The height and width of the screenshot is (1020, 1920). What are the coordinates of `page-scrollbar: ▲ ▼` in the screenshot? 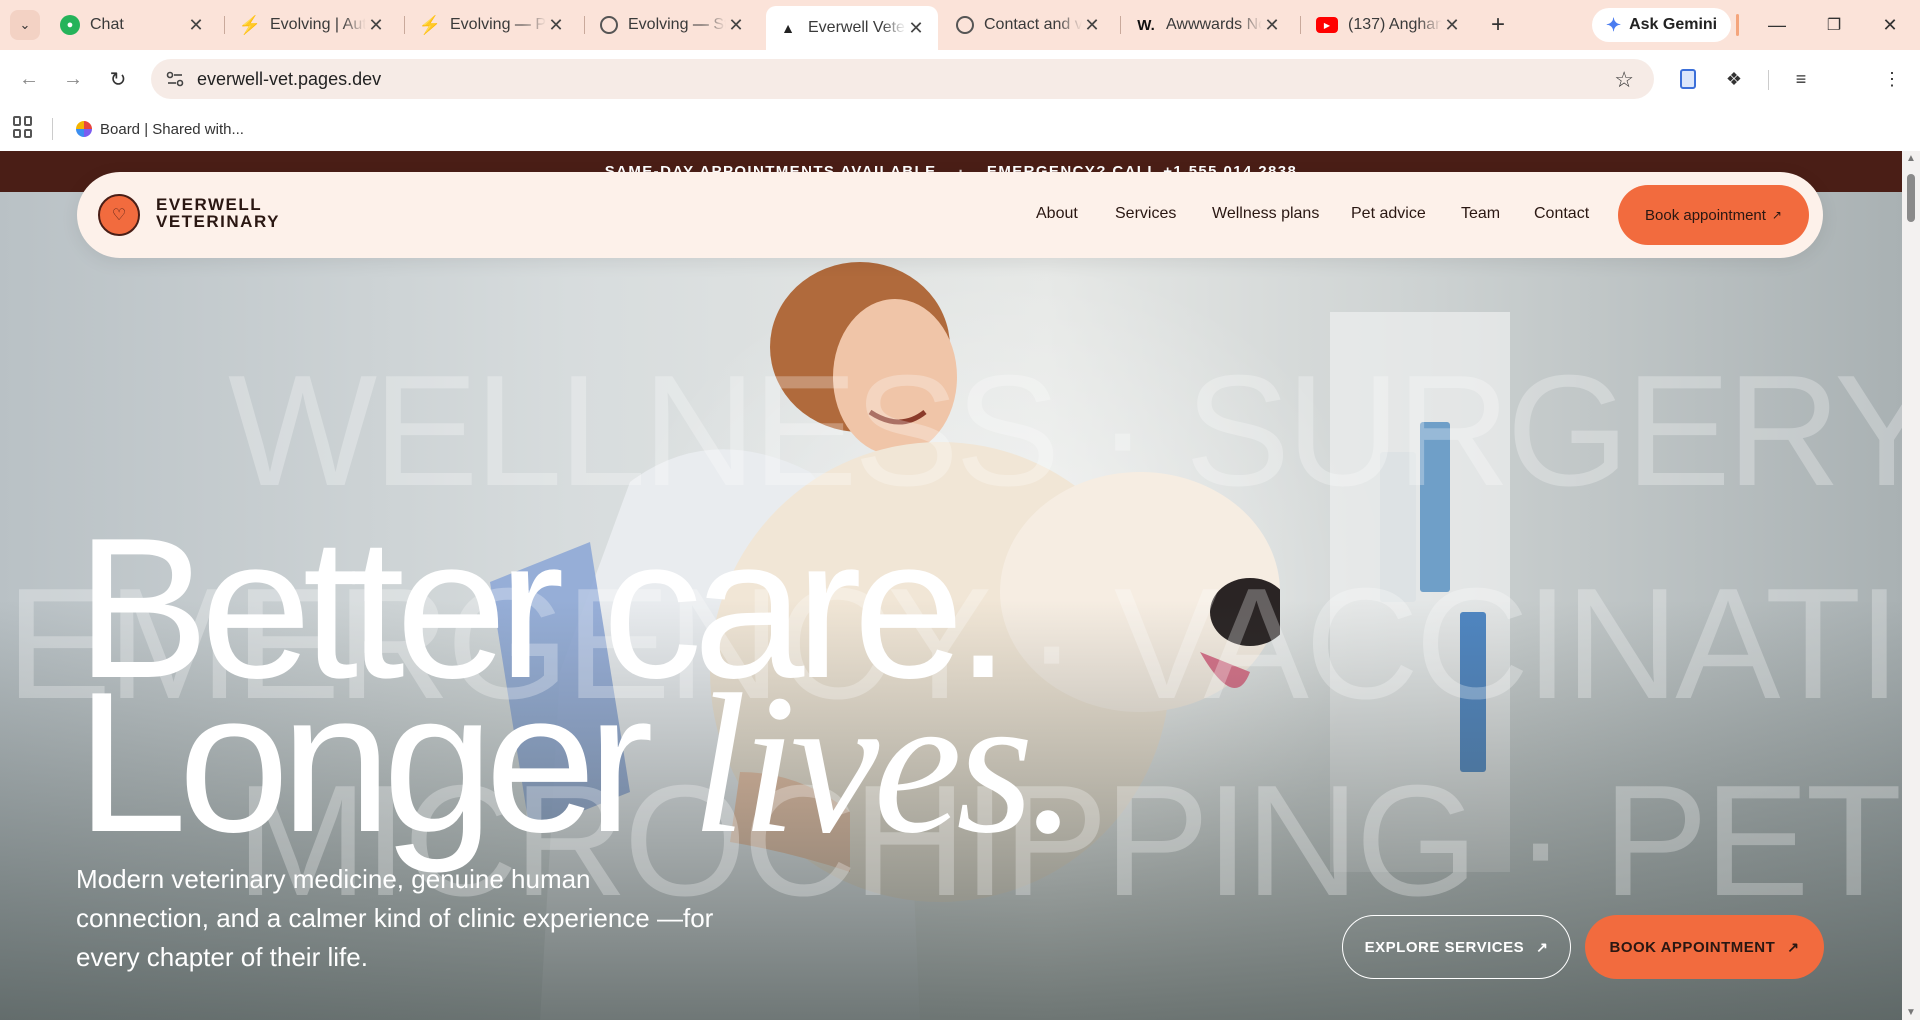 It's located at (1911, 585).